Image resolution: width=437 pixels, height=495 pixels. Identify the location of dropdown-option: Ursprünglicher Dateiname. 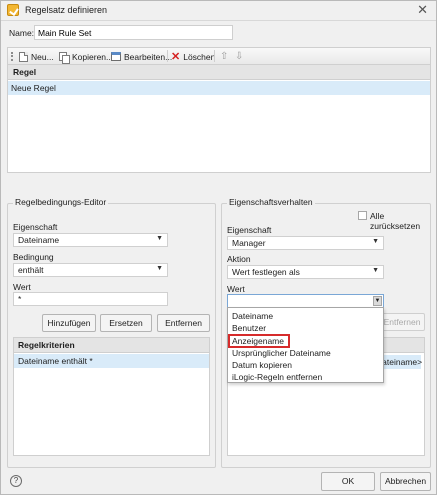
(305, 353).